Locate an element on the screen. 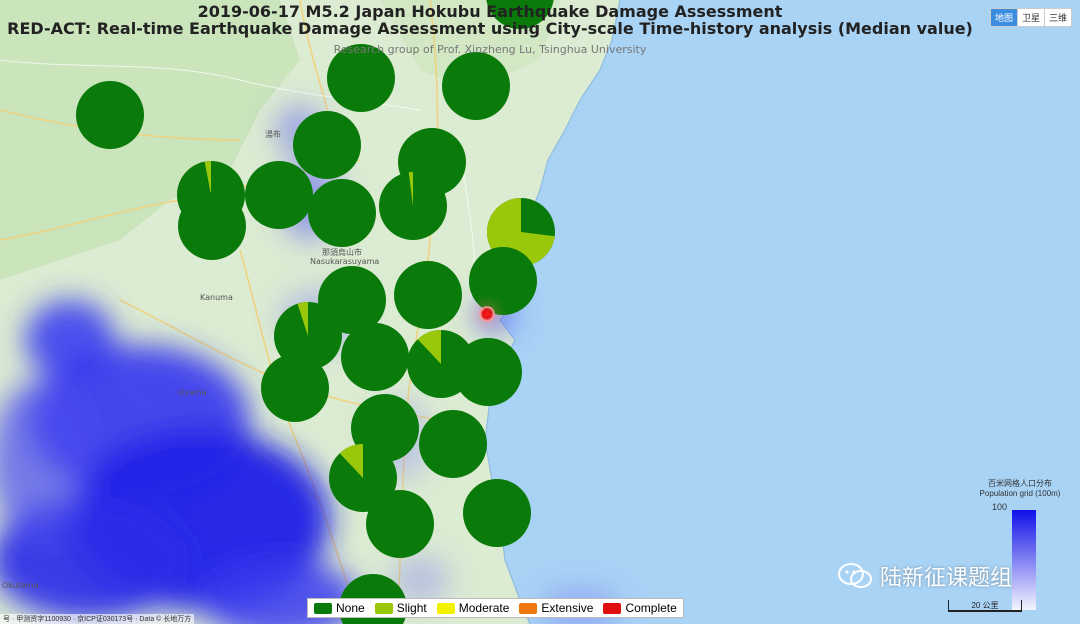  place-label-okutama: Okutama is located at coordinates (20, 585).